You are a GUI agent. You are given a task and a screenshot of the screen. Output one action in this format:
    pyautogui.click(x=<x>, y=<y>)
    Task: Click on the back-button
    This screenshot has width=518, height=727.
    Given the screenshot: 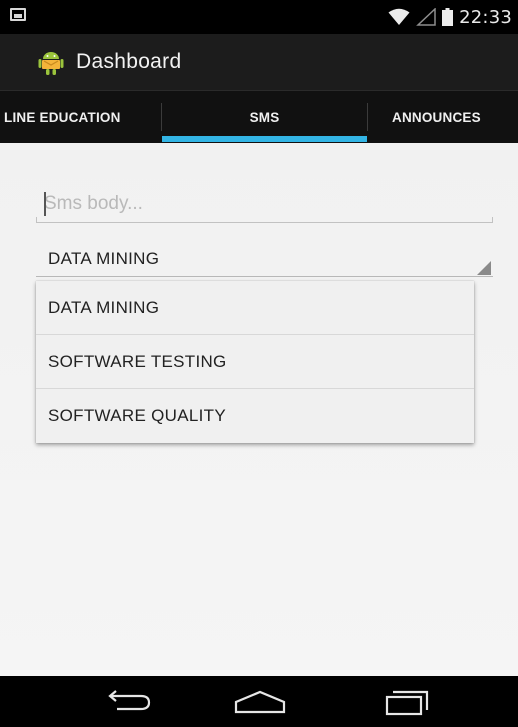 What is the action you would take?
    pyautogui.click(x=130, y=702)
    